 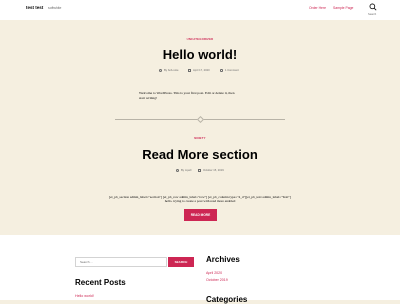 I want to click on site-title: test test, so click(x=34, y=7).